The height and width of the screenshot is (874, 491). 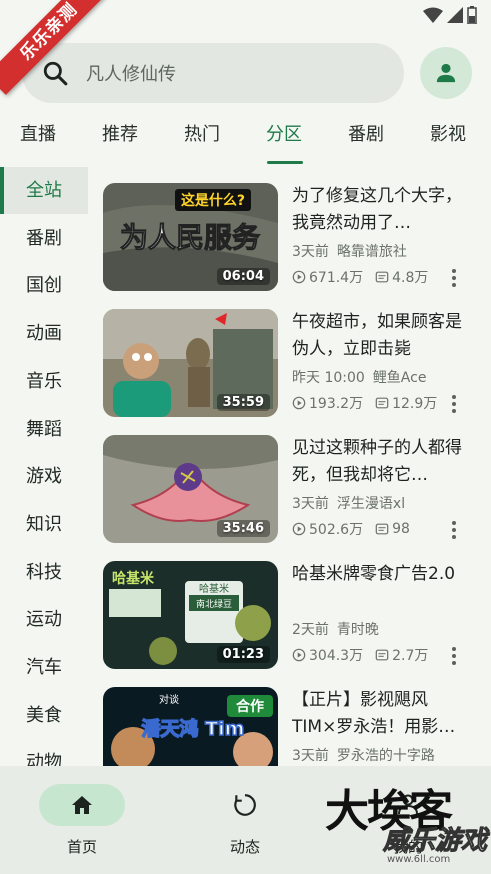 What do you see at coordinates (44, 667) in the screenshot?
I see `sidebar-item-10: 汽车` at bounding box center [44, 667].